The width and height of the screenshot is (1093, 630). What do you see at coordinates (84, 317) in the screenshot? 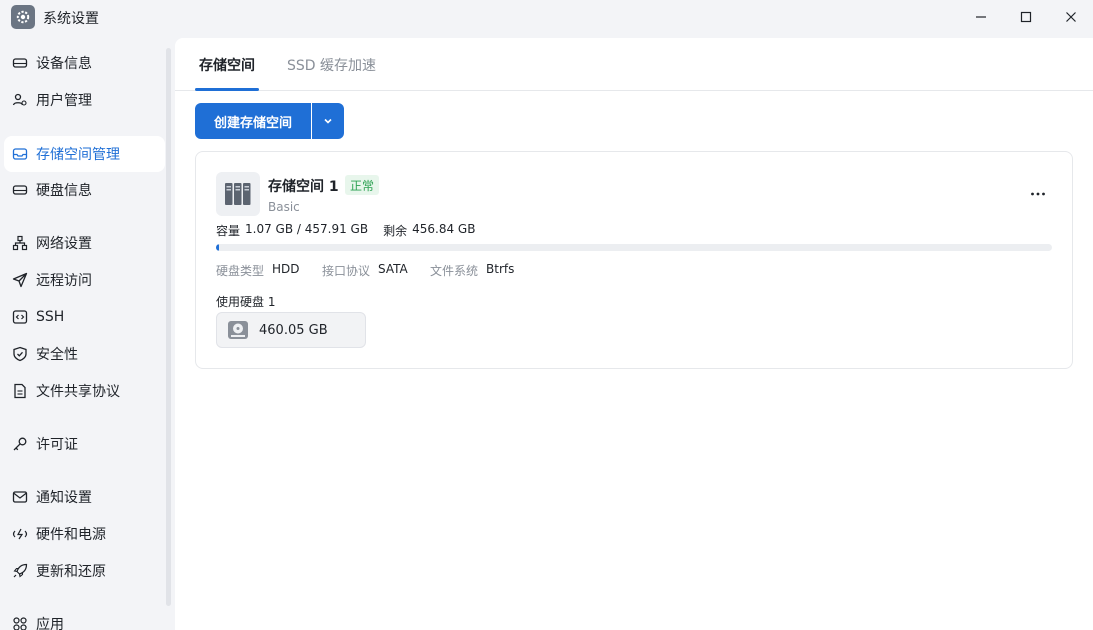
I see `sidebar-item-ssh: SSH` at bounding box center [84, 317].